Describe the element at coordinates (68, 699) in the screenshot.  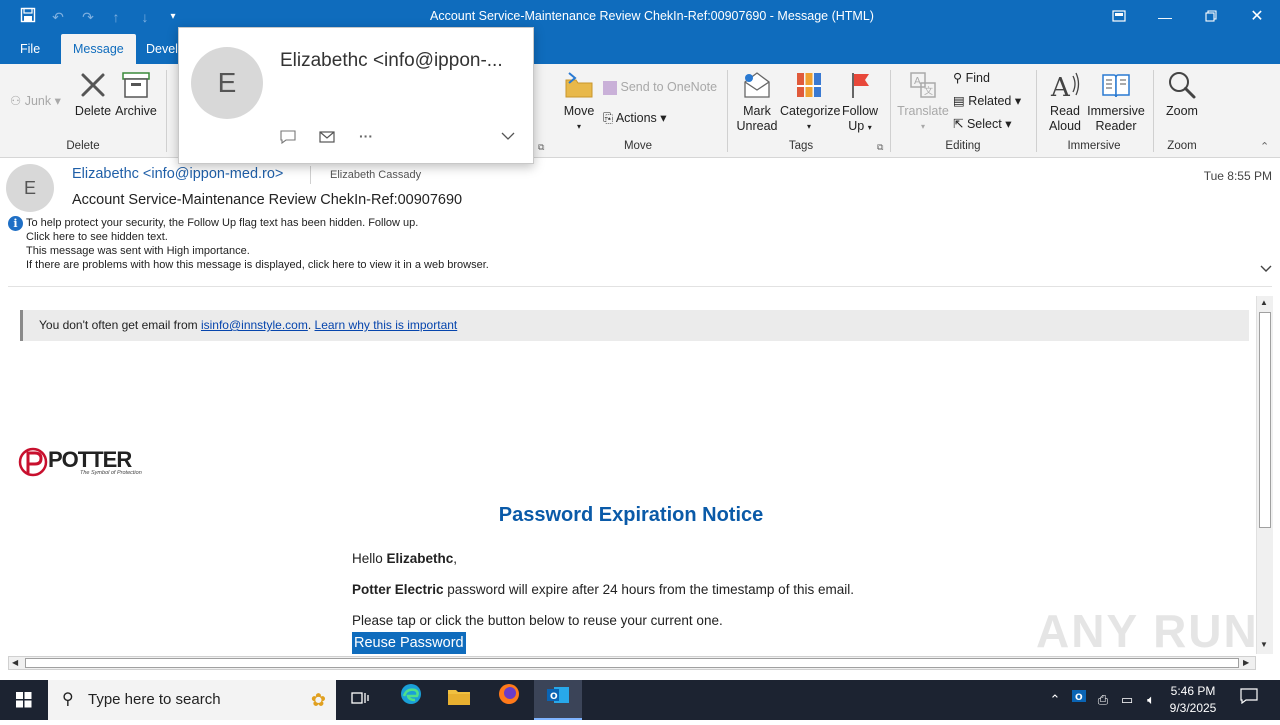
I see `search-icon: ⚲` at that location.